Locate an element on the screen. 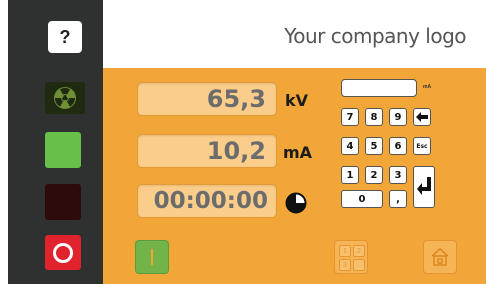  menu-cell-3: 3 is located at coordinates (345, 265).